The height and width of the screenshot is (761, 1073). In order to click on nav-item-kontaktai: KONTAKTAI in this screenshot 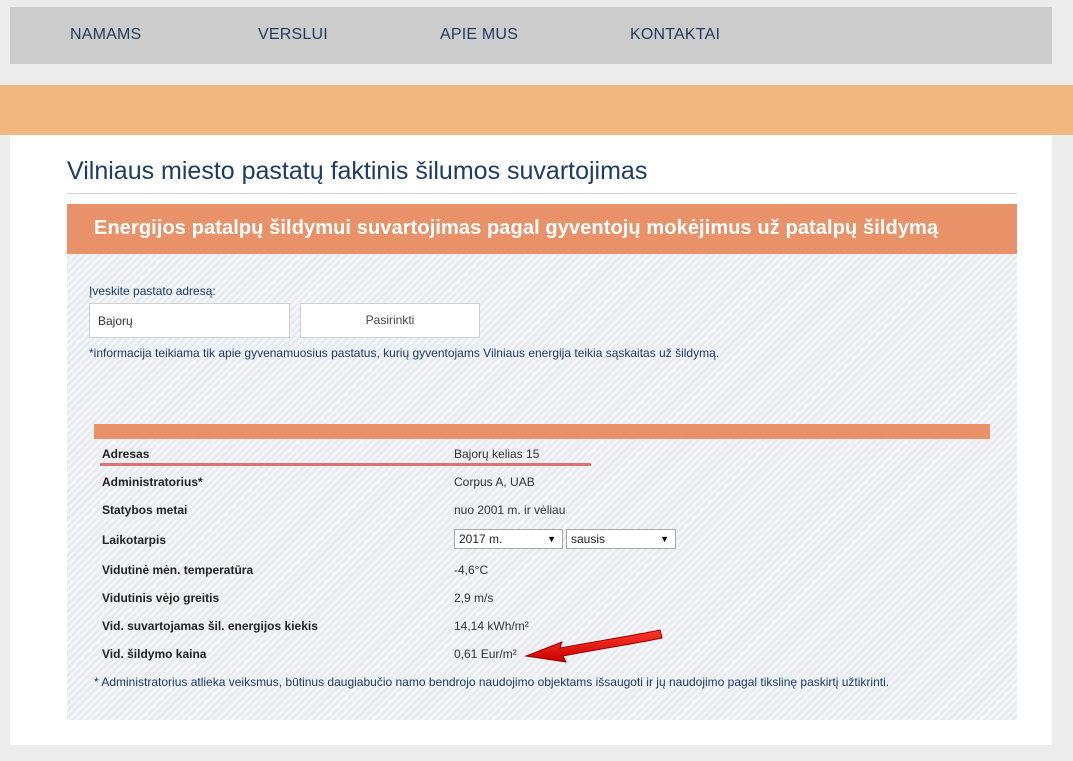, I will do `click(675, 35)`.